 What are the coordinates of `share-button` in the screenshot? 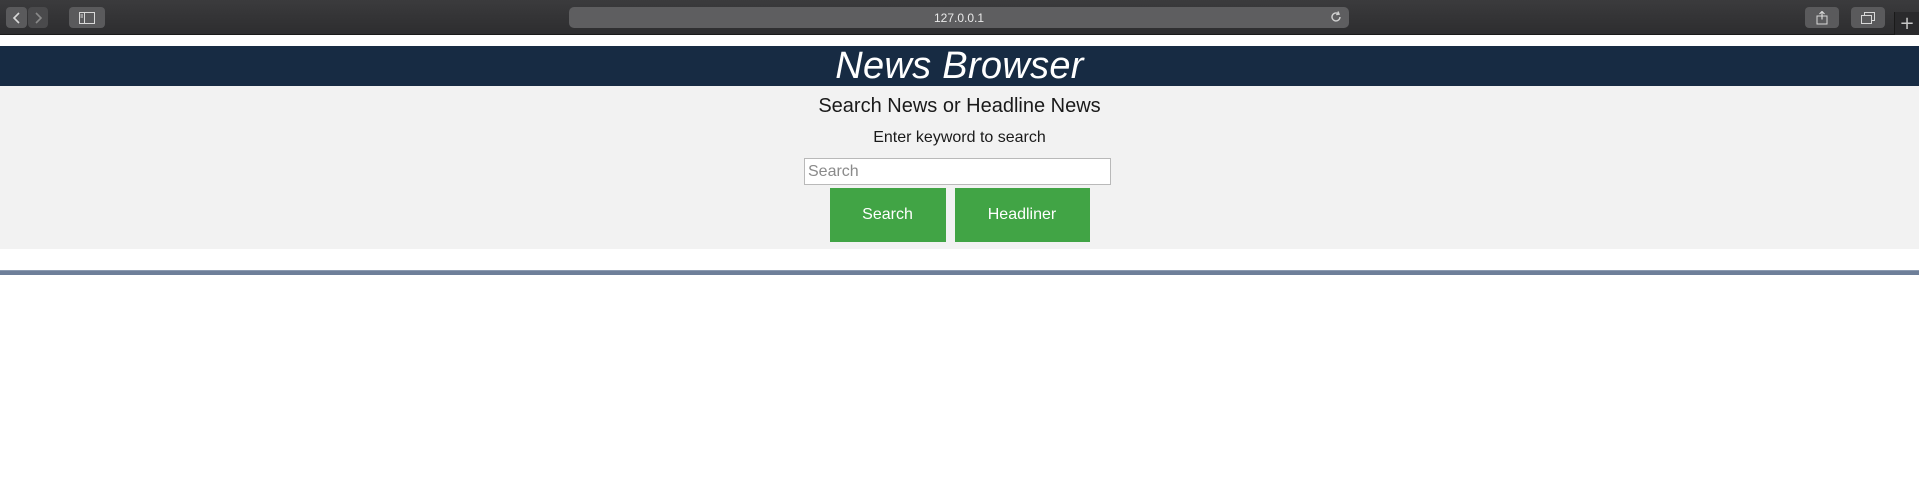 It's located at (1822, 17).